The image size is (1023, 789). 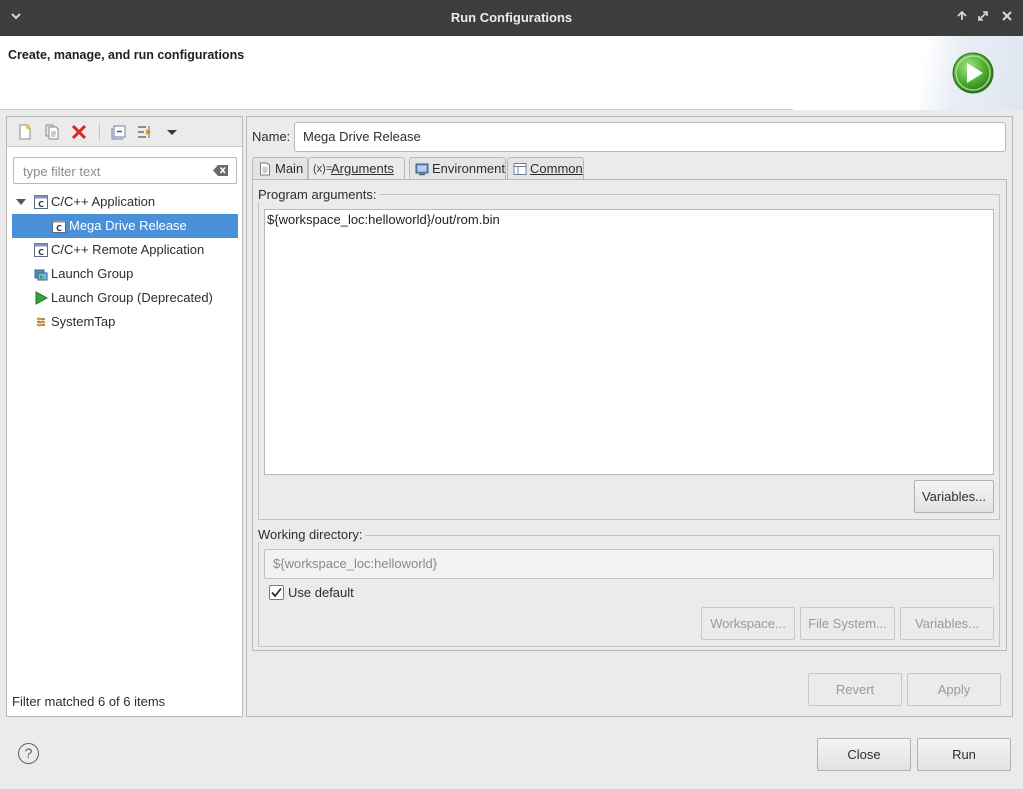 What do you see at coordinates (954, 689) in the screenshot?
I see `apply-button: Apply` at bounding box center [954, 689].